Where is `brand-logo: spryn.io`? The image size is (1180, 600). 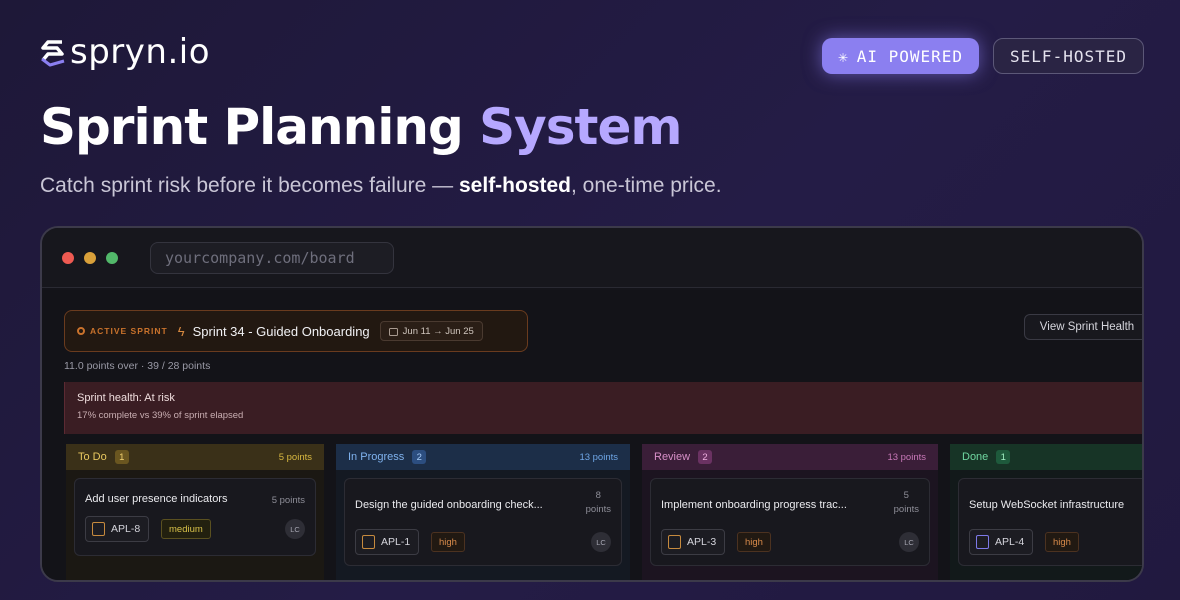
brand-logo: spryn.io is located at coordinates (125, 52).